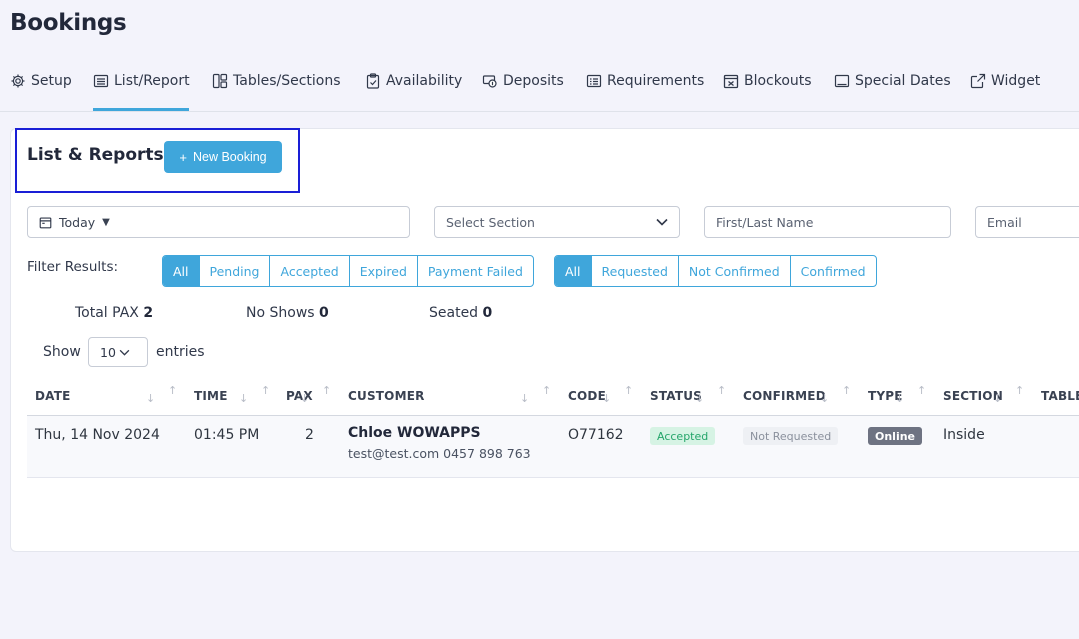 This screenshot has height=639, width=1079. What do you see at coordinates (62, 352) in the screenshot?
I see `show-label: Show` at bounding box center [62, 352].